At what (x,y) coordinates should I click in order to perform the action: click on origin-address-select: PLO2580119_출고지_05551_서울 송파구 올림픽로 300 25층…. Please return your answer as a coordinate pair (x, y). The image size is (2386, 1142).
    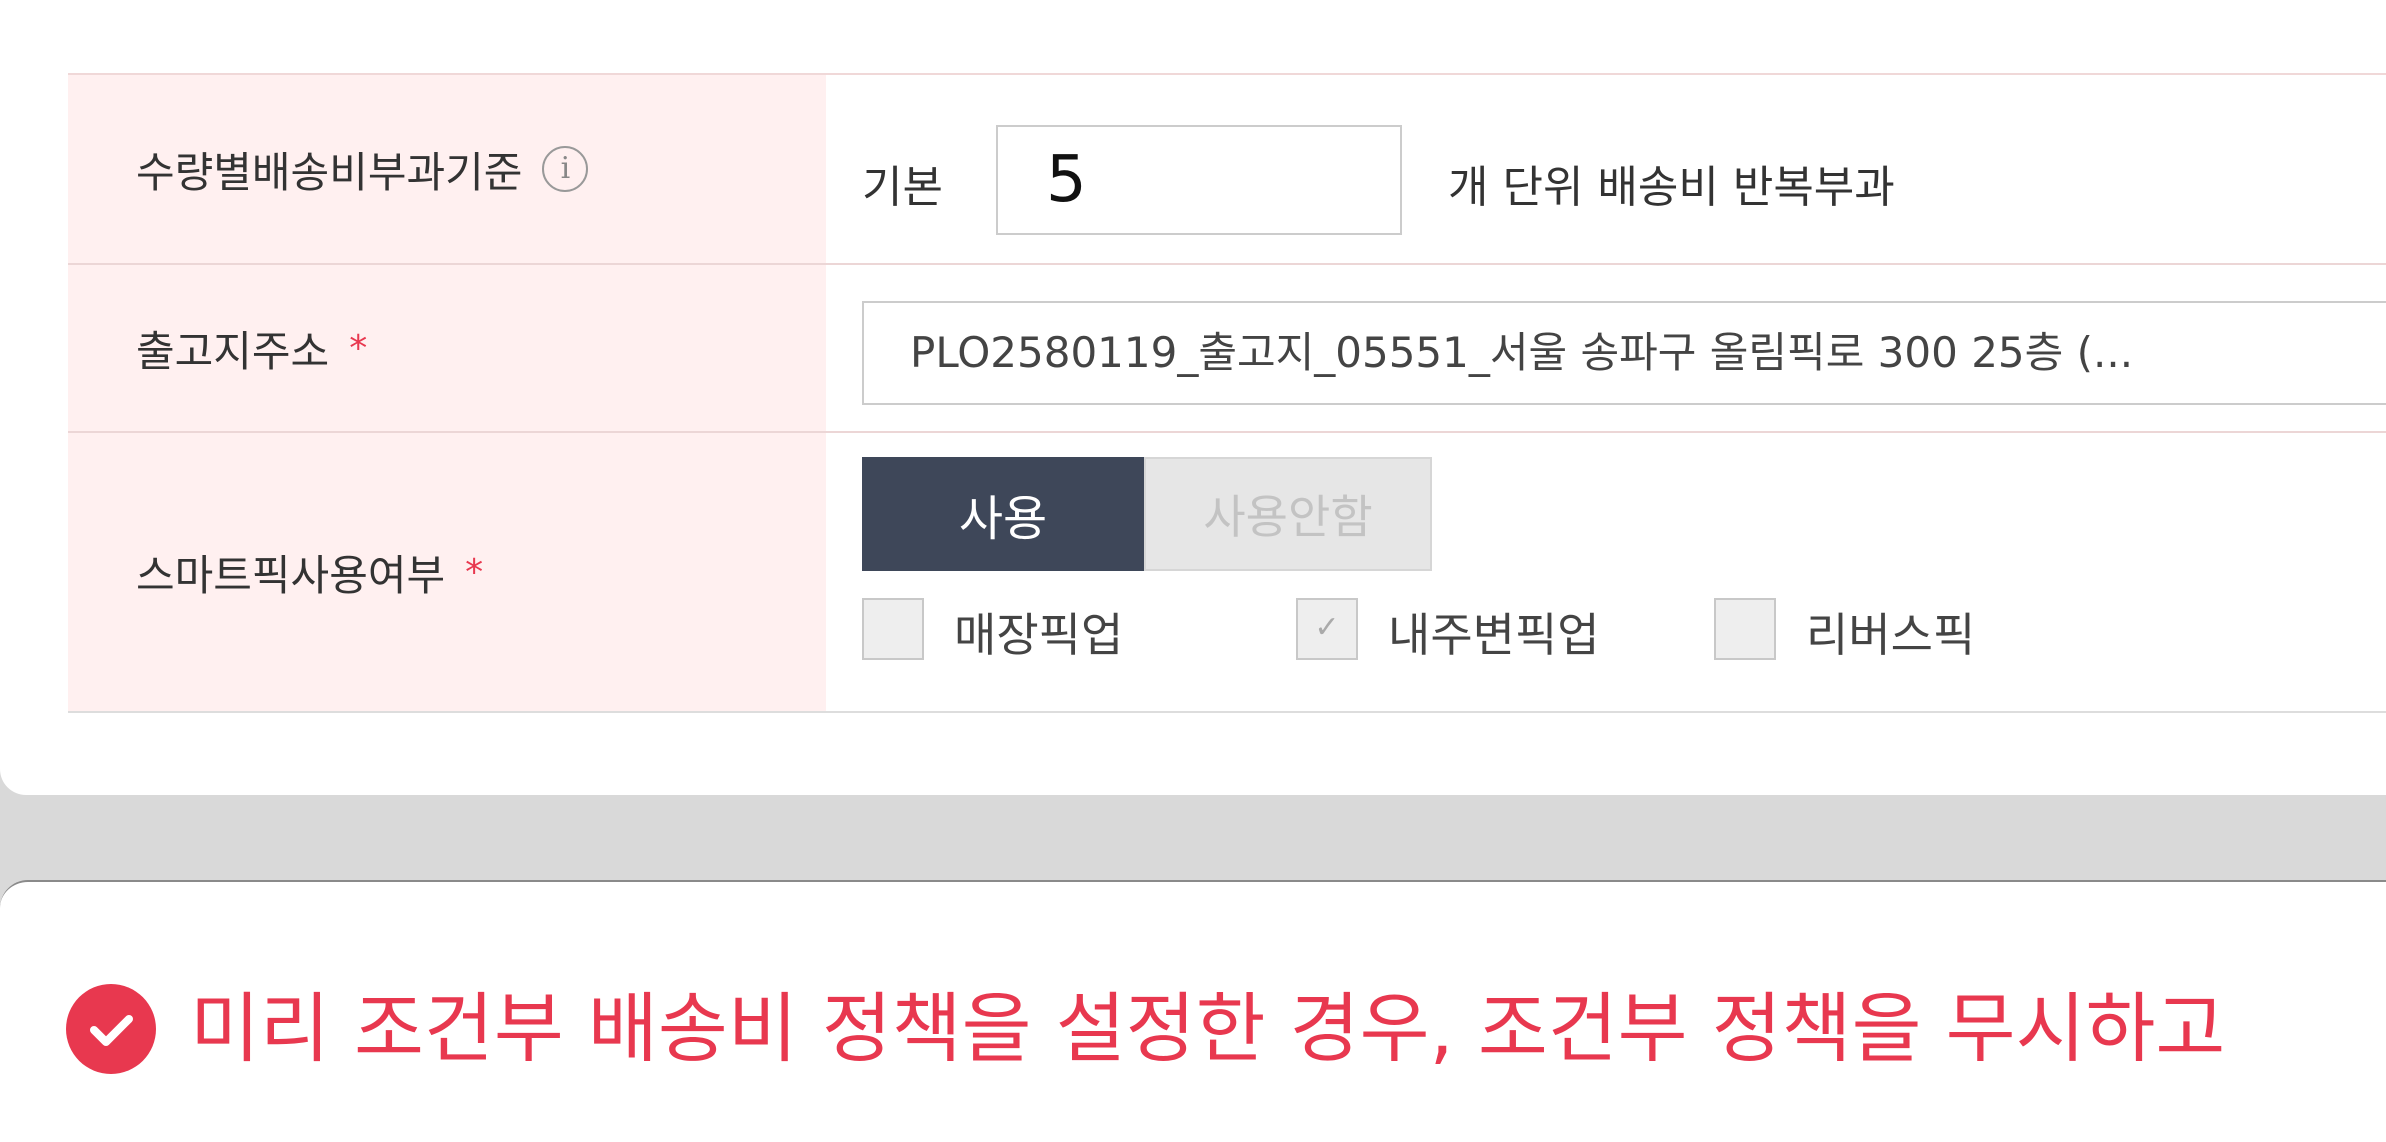
    Looking at the image, I should click on (1624, 353).